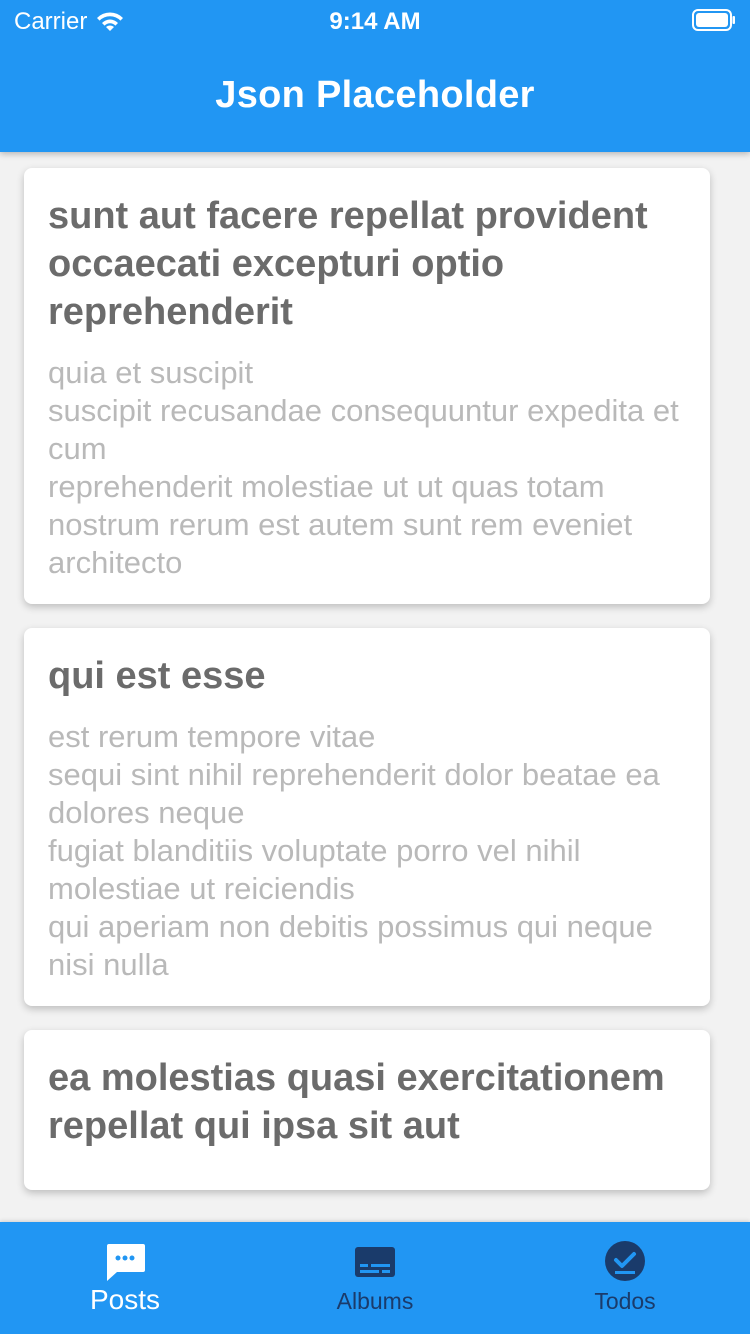 The height and width of the screenshot is (1334, 750). Describe the element at coordinates (714, 20) in the screenshot. I see `battery-icon` at that location.